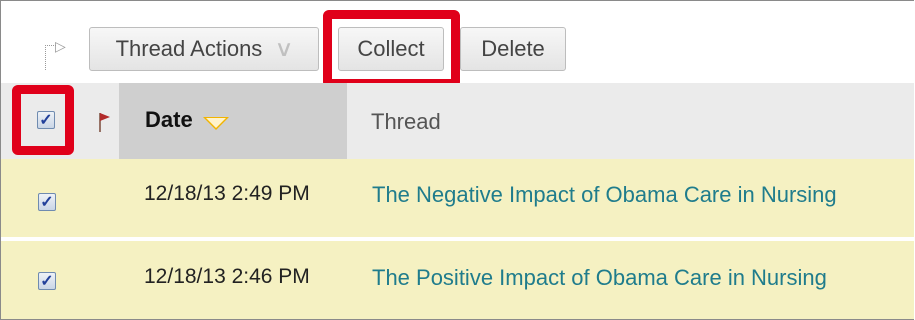  What do you see at coordinates (216, 123) in the screenshot?
I see `sort-desc-icon` at bounding box center [216, 123].